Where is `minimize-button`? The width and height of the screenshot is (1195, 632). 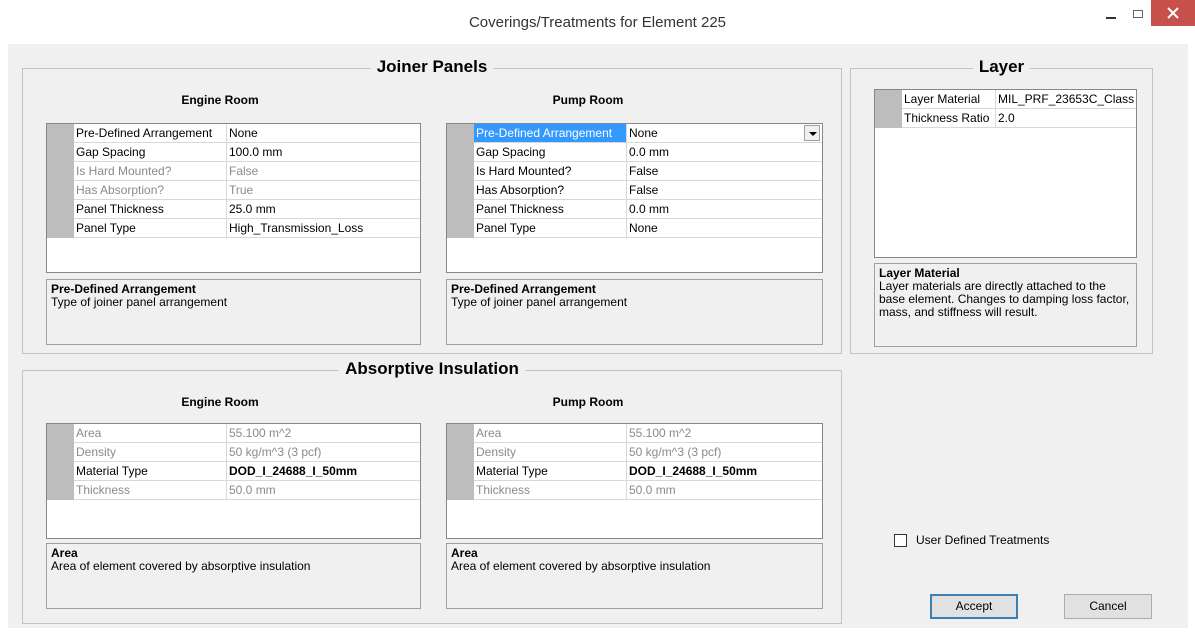 minimize-button is located at coordinates (1111, 14).